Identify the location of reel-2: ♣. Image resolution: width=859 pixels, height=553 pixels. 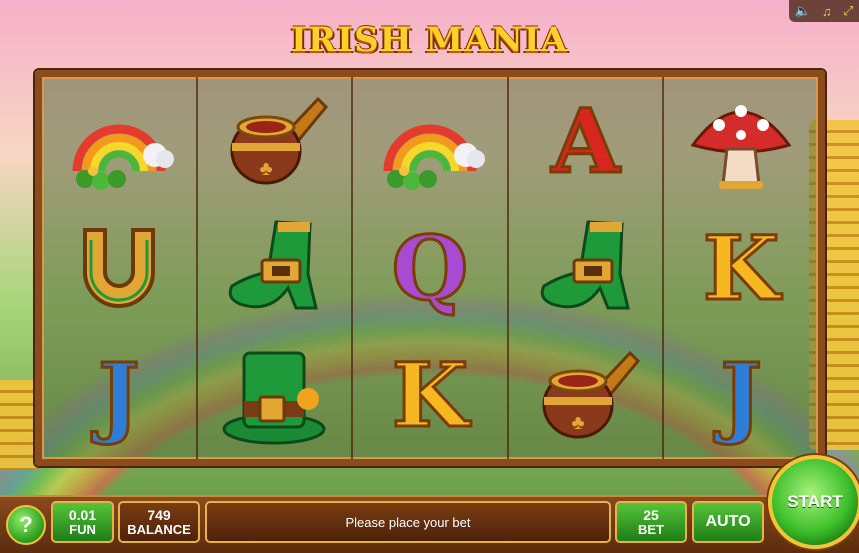
(276, 268).